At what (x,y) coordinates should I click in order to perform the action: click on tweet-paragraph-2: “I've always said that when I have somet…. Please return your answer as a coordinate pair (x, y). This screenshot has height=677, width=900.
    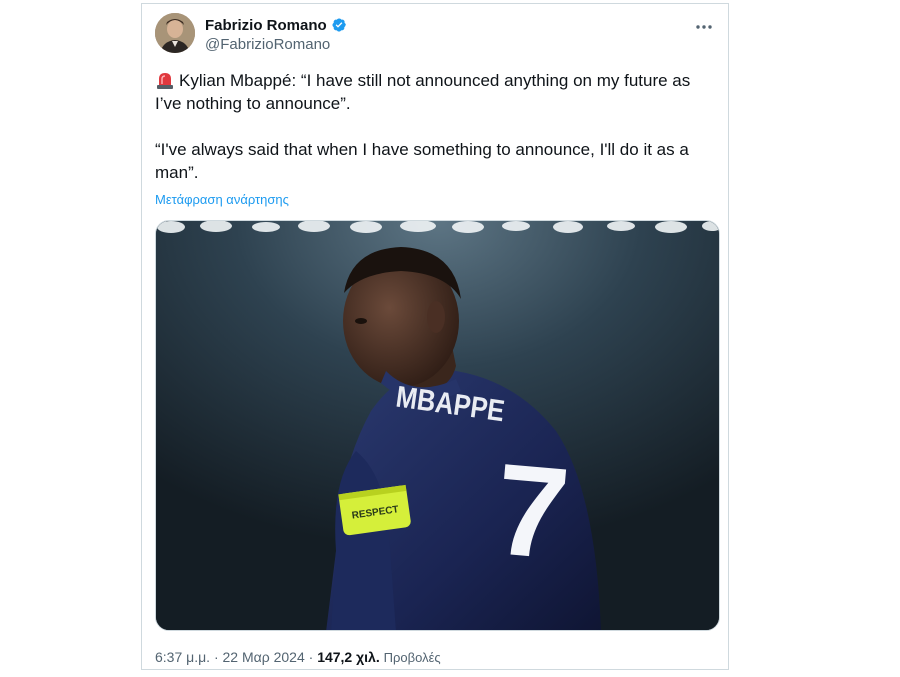
    Looking at the image, I should click on (422, 161).